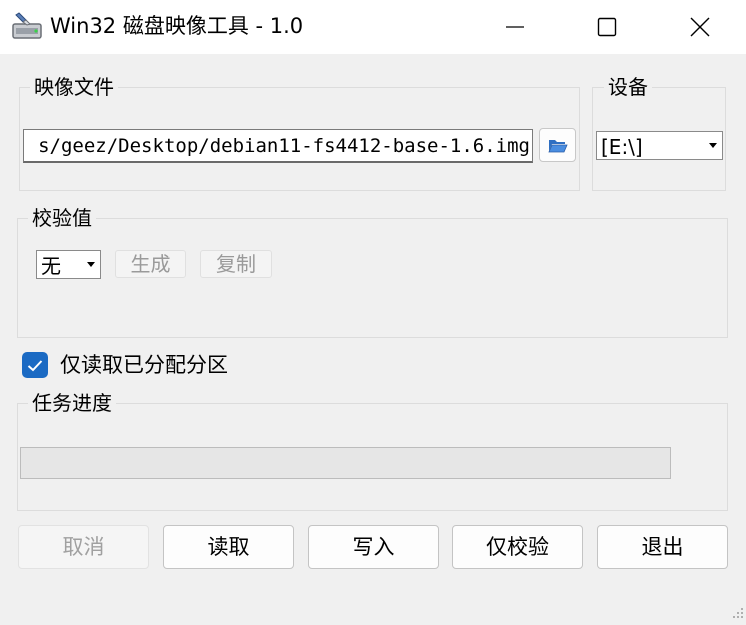  I want to click on hash-label: 校验值, so click(62, 218).